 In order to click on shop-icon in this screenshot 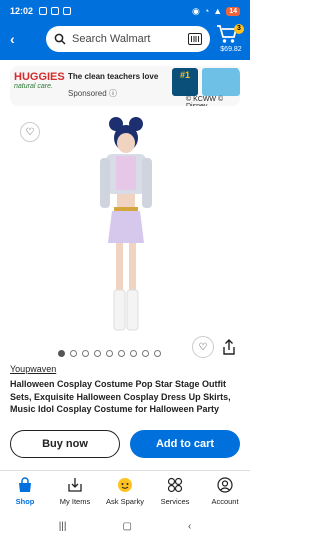, I will do `click(25, 484)`.